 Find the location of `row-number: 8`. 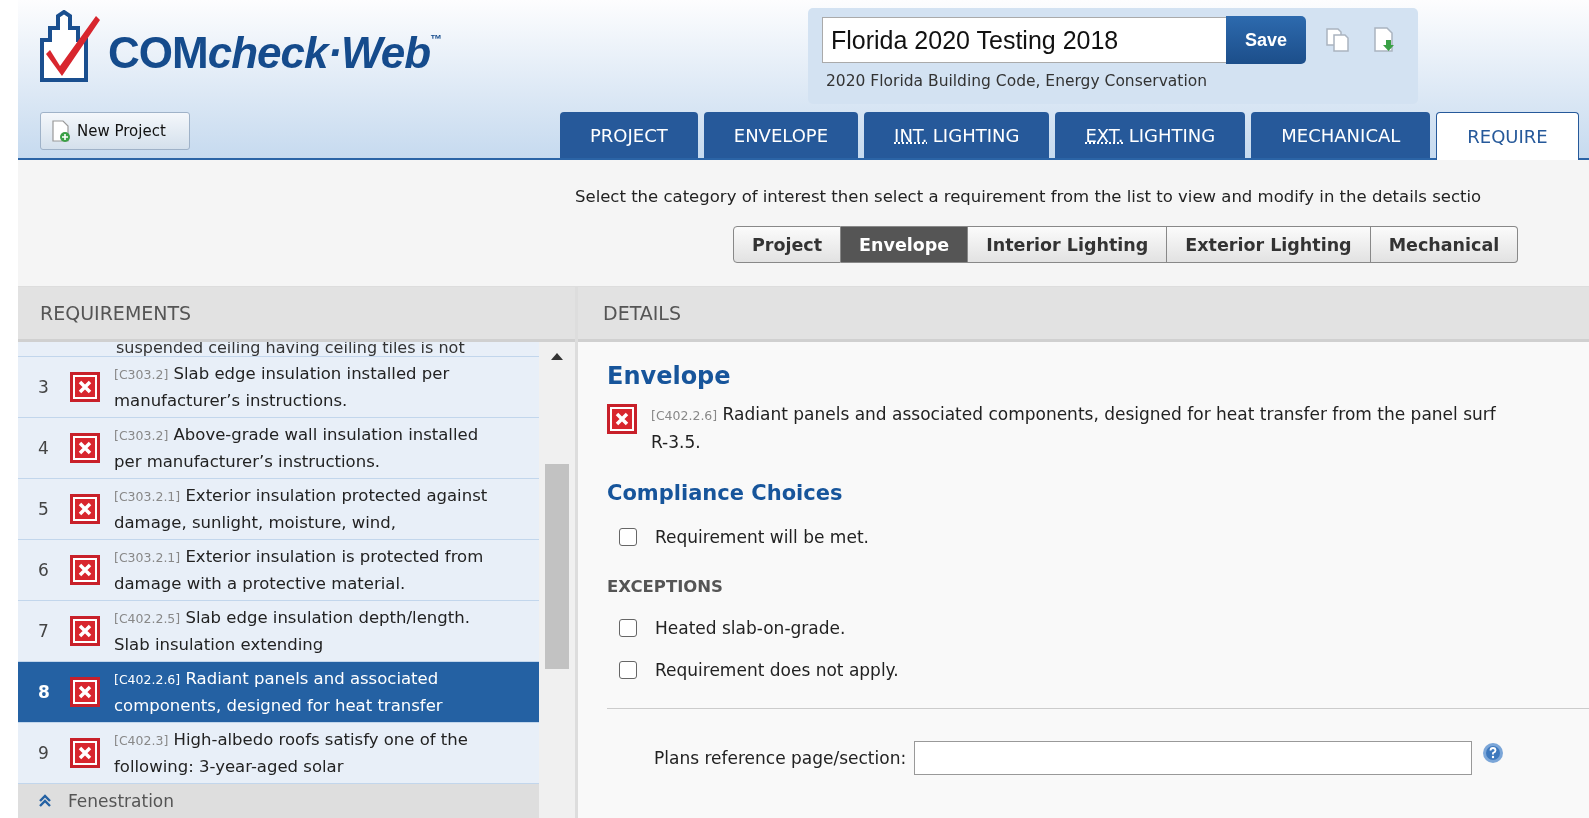

row-number: 8 is located at coordinates (44, 692).